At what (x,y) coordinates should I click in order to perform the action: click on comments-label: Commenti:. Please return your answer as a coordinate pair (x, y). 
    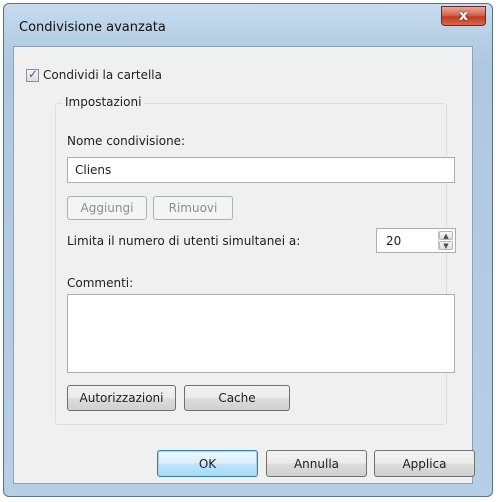
    Looking at the image, I should click on (100, 283).